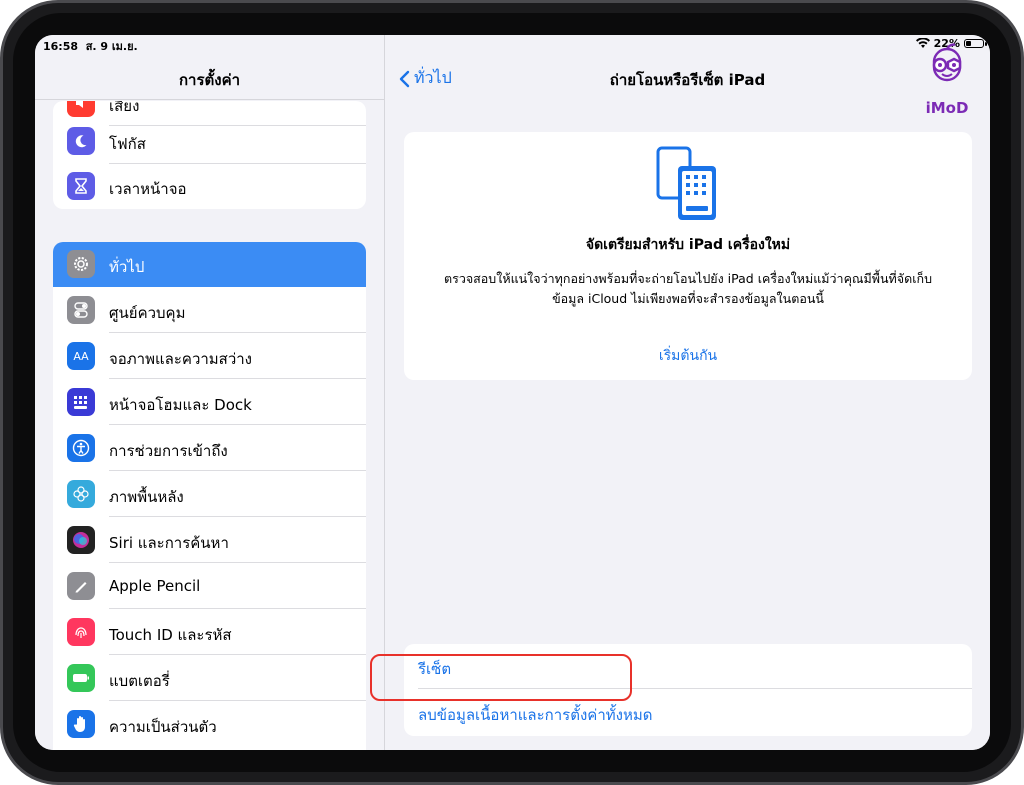 This screenshot has width=1024, height=785. What do you see at coordinates (81, 678) in the screenshot?
I see `battery-icon` at bounding box center [81, 678].